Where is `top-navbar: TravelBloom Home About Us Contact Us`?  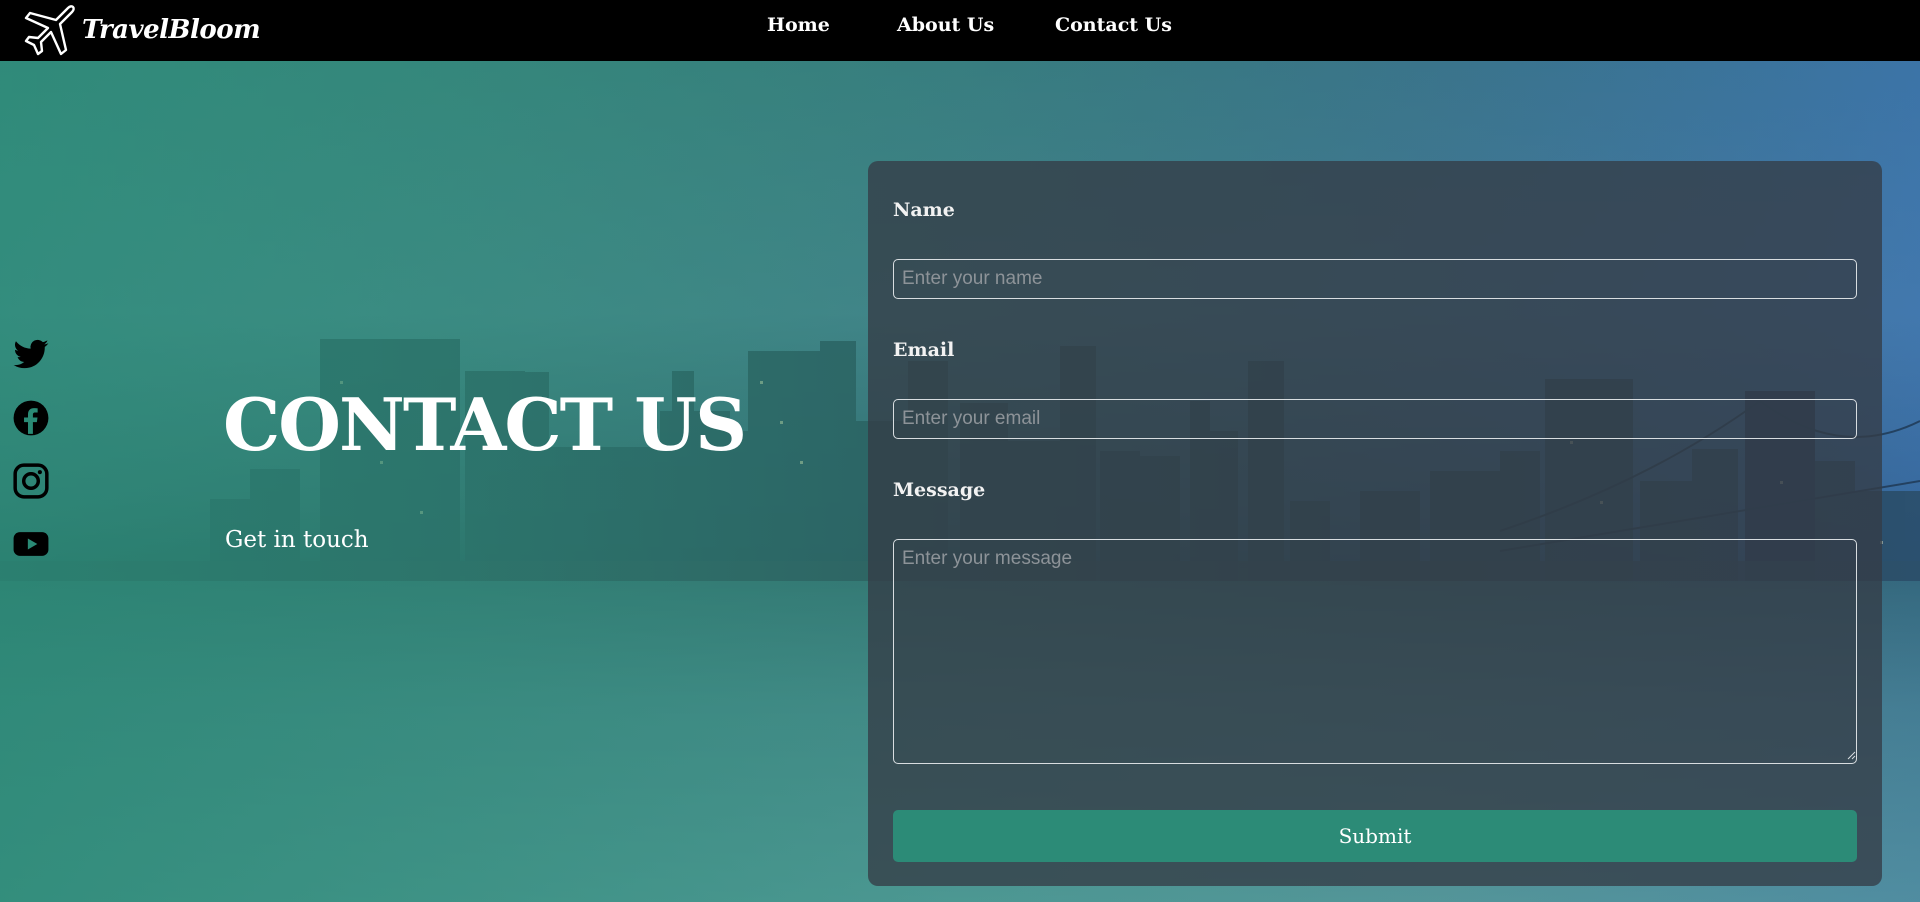
top-navbar: TravelBloom Home About Us Contact Us is located at coordinates (960, 30).